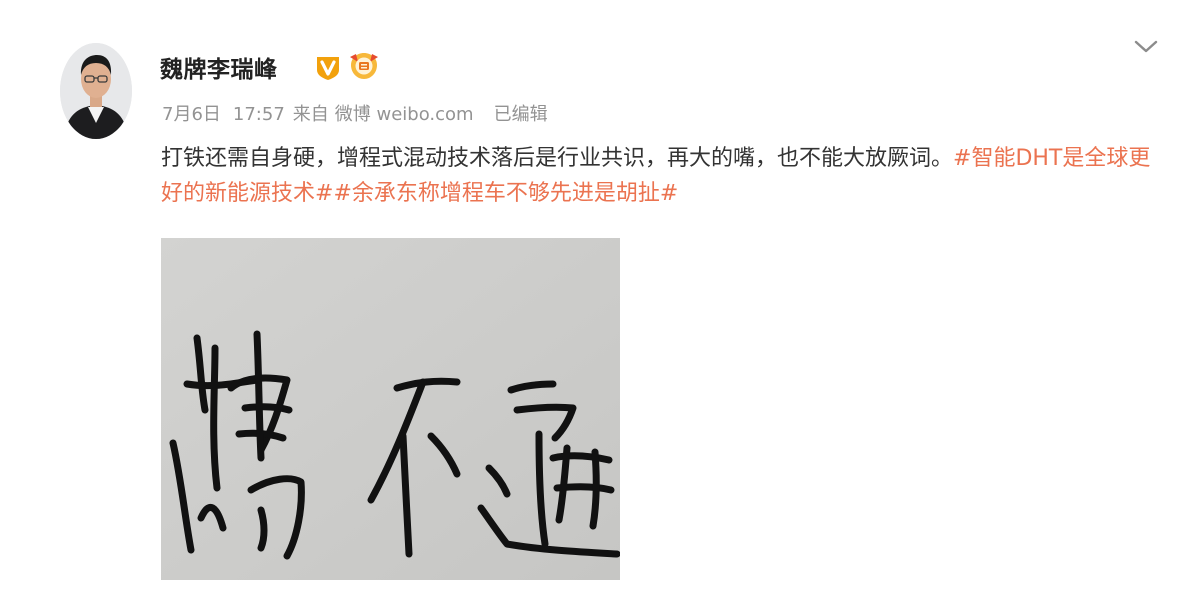  I want to click on post-time: 17:57, so click(258, 114).